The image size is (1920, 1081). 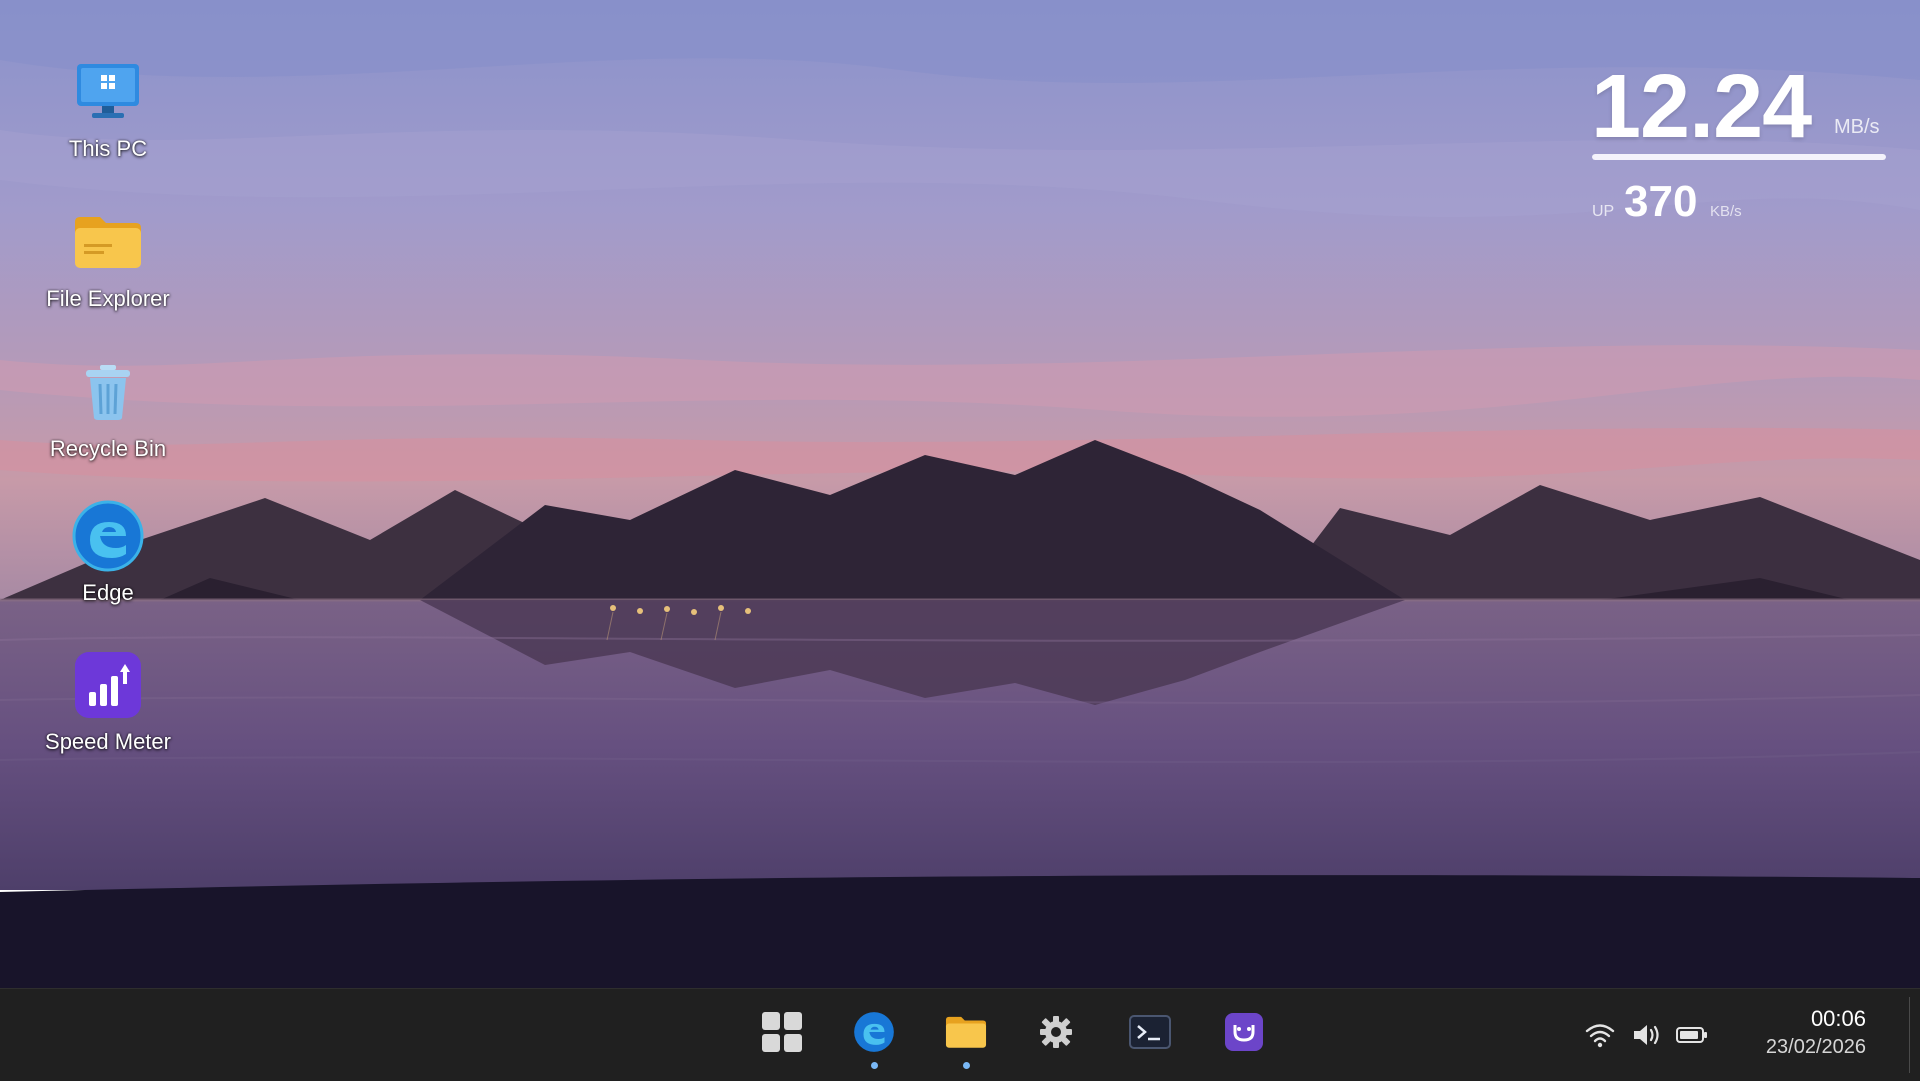 I want to click on desktop-icon-label: File Explorer, so click(x=108, y=298).